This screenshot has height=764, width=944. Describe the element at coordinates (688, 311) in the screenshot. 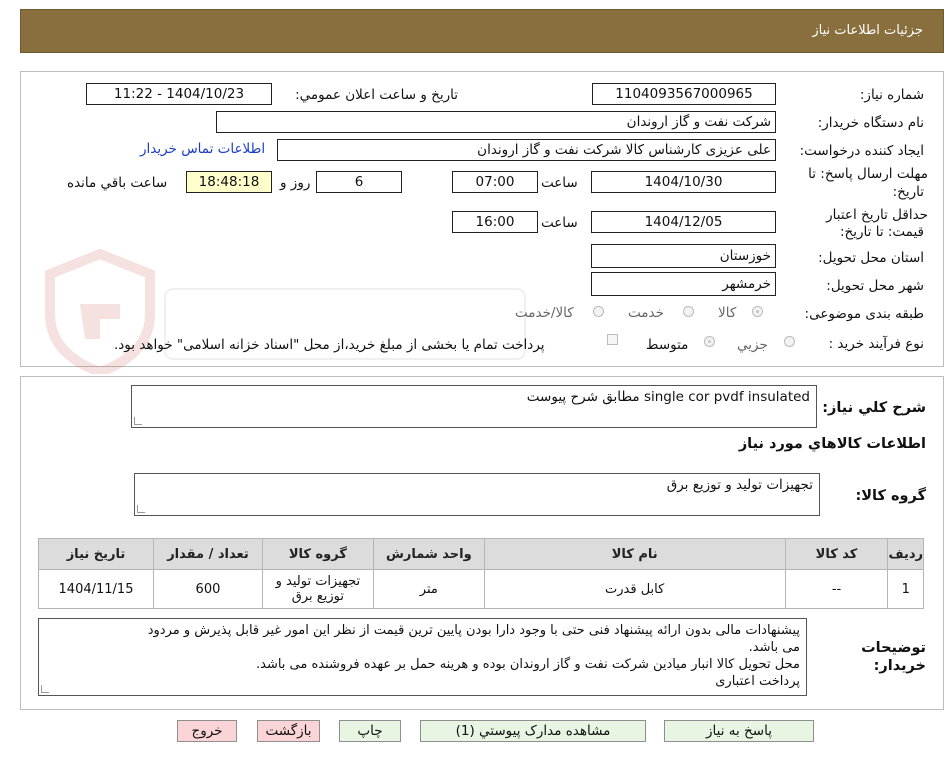

I see `category-radio-service` at that location.